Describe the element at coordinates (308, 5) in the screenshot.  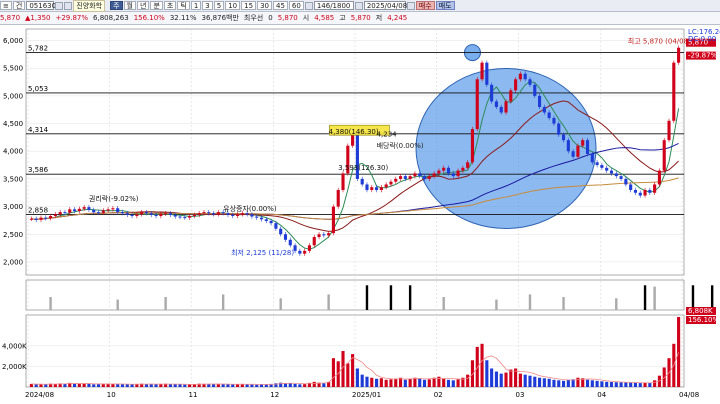
I see `calendar-icon` at that location.